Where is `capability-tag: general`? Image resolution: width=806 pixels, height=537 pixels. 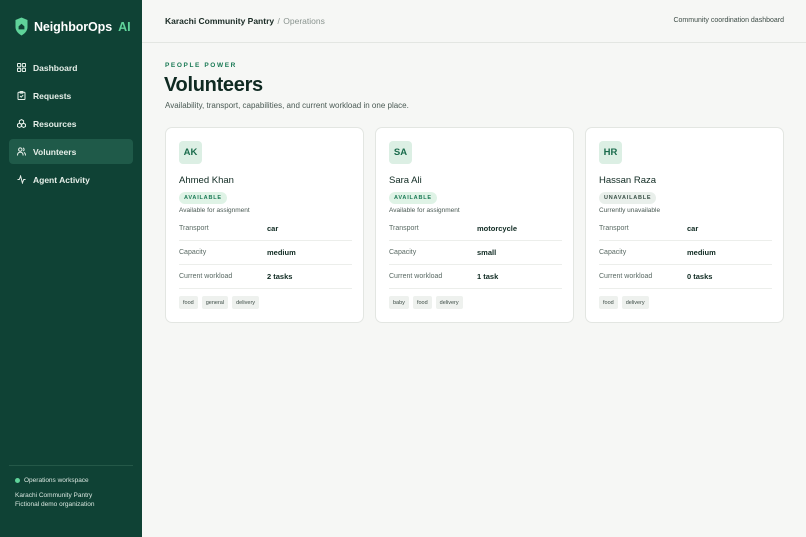
capability-tag: general is located at coordinates (215, 302).